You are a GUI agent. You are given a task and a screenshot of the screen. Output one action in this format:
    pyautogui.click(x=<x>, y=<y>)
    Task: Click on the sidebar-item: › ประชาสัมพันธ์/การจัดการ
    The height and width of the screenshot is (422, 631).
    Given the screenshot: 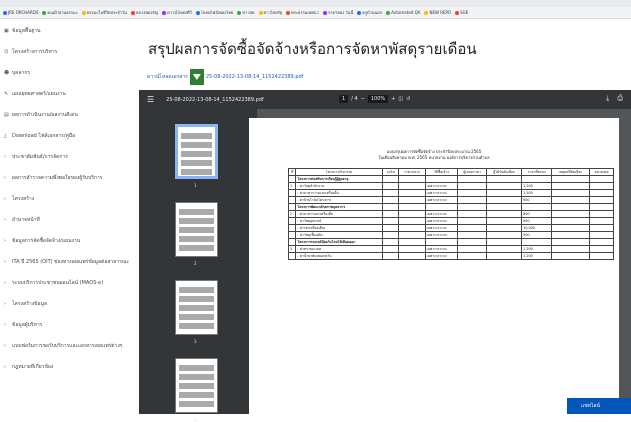 What is the action you would take?
    pyautogui.click(x=69, y=156)
    